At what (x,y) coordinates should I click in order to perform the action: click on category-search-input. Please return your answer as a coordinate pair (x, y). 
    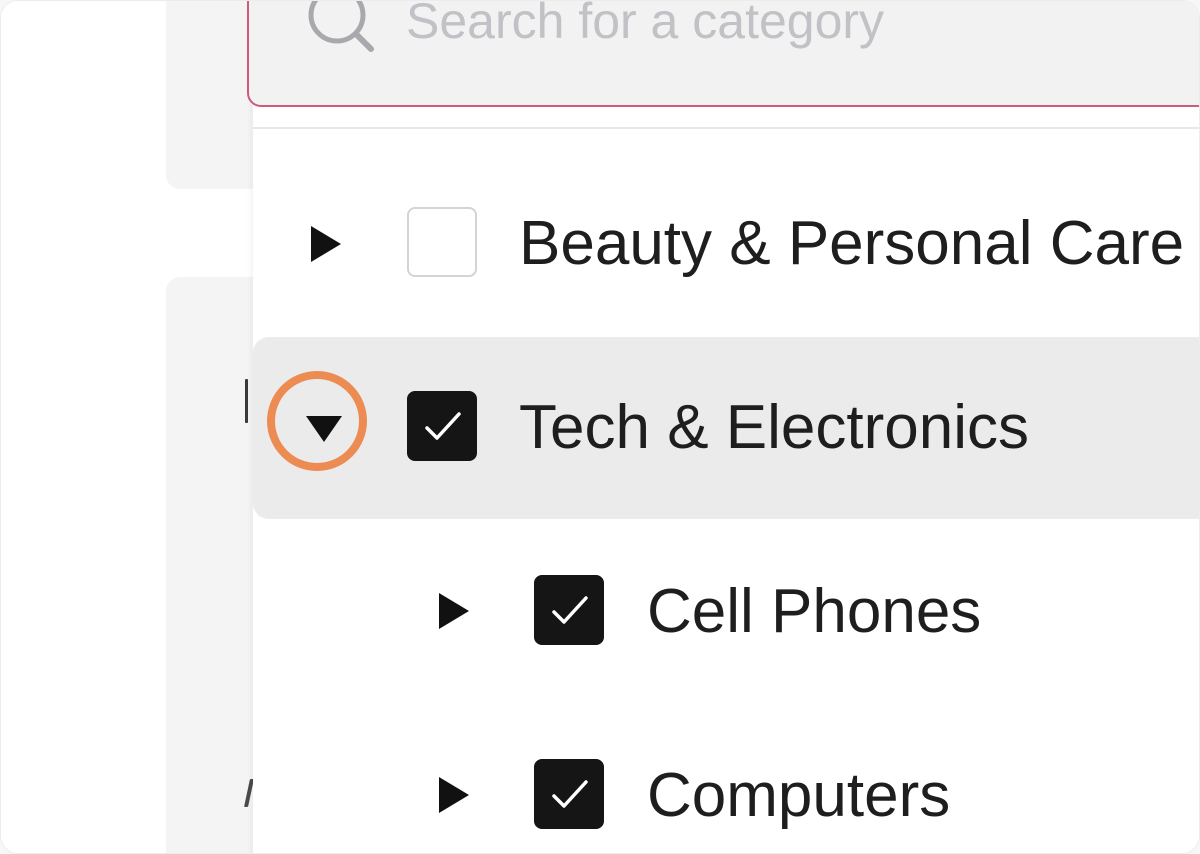
    Looking at the image, I should click on (786, 27).